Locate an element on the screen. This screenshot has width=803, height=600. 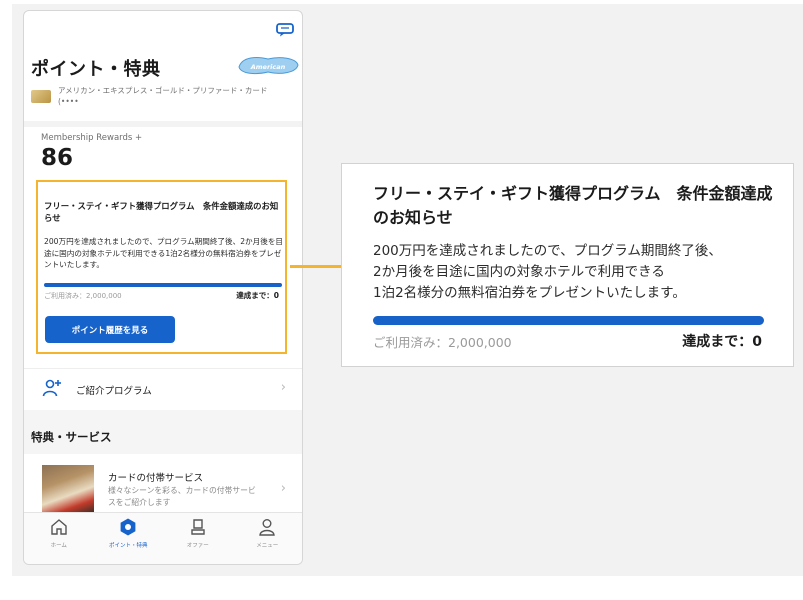
tab-home-label: ホーム is located at coordinates (58, 546).